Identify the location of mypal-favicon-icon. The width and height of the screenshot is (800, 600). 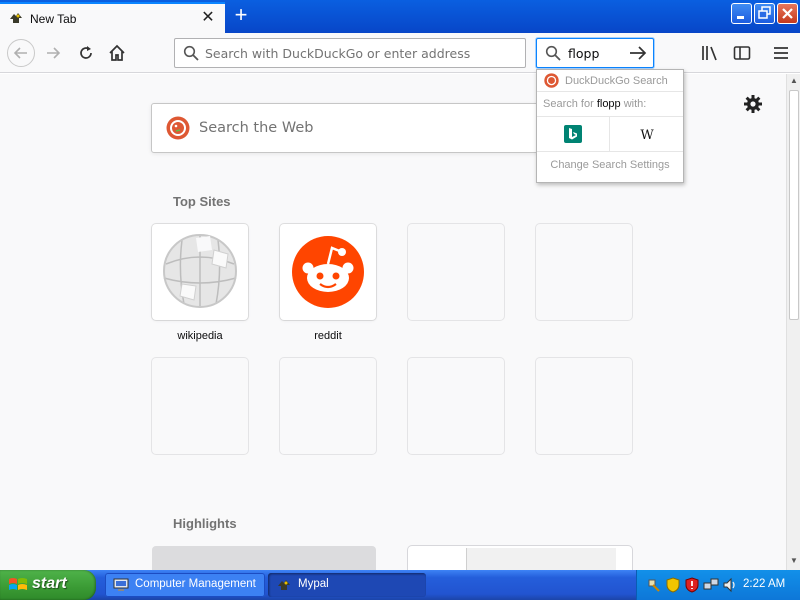
(16, 18).